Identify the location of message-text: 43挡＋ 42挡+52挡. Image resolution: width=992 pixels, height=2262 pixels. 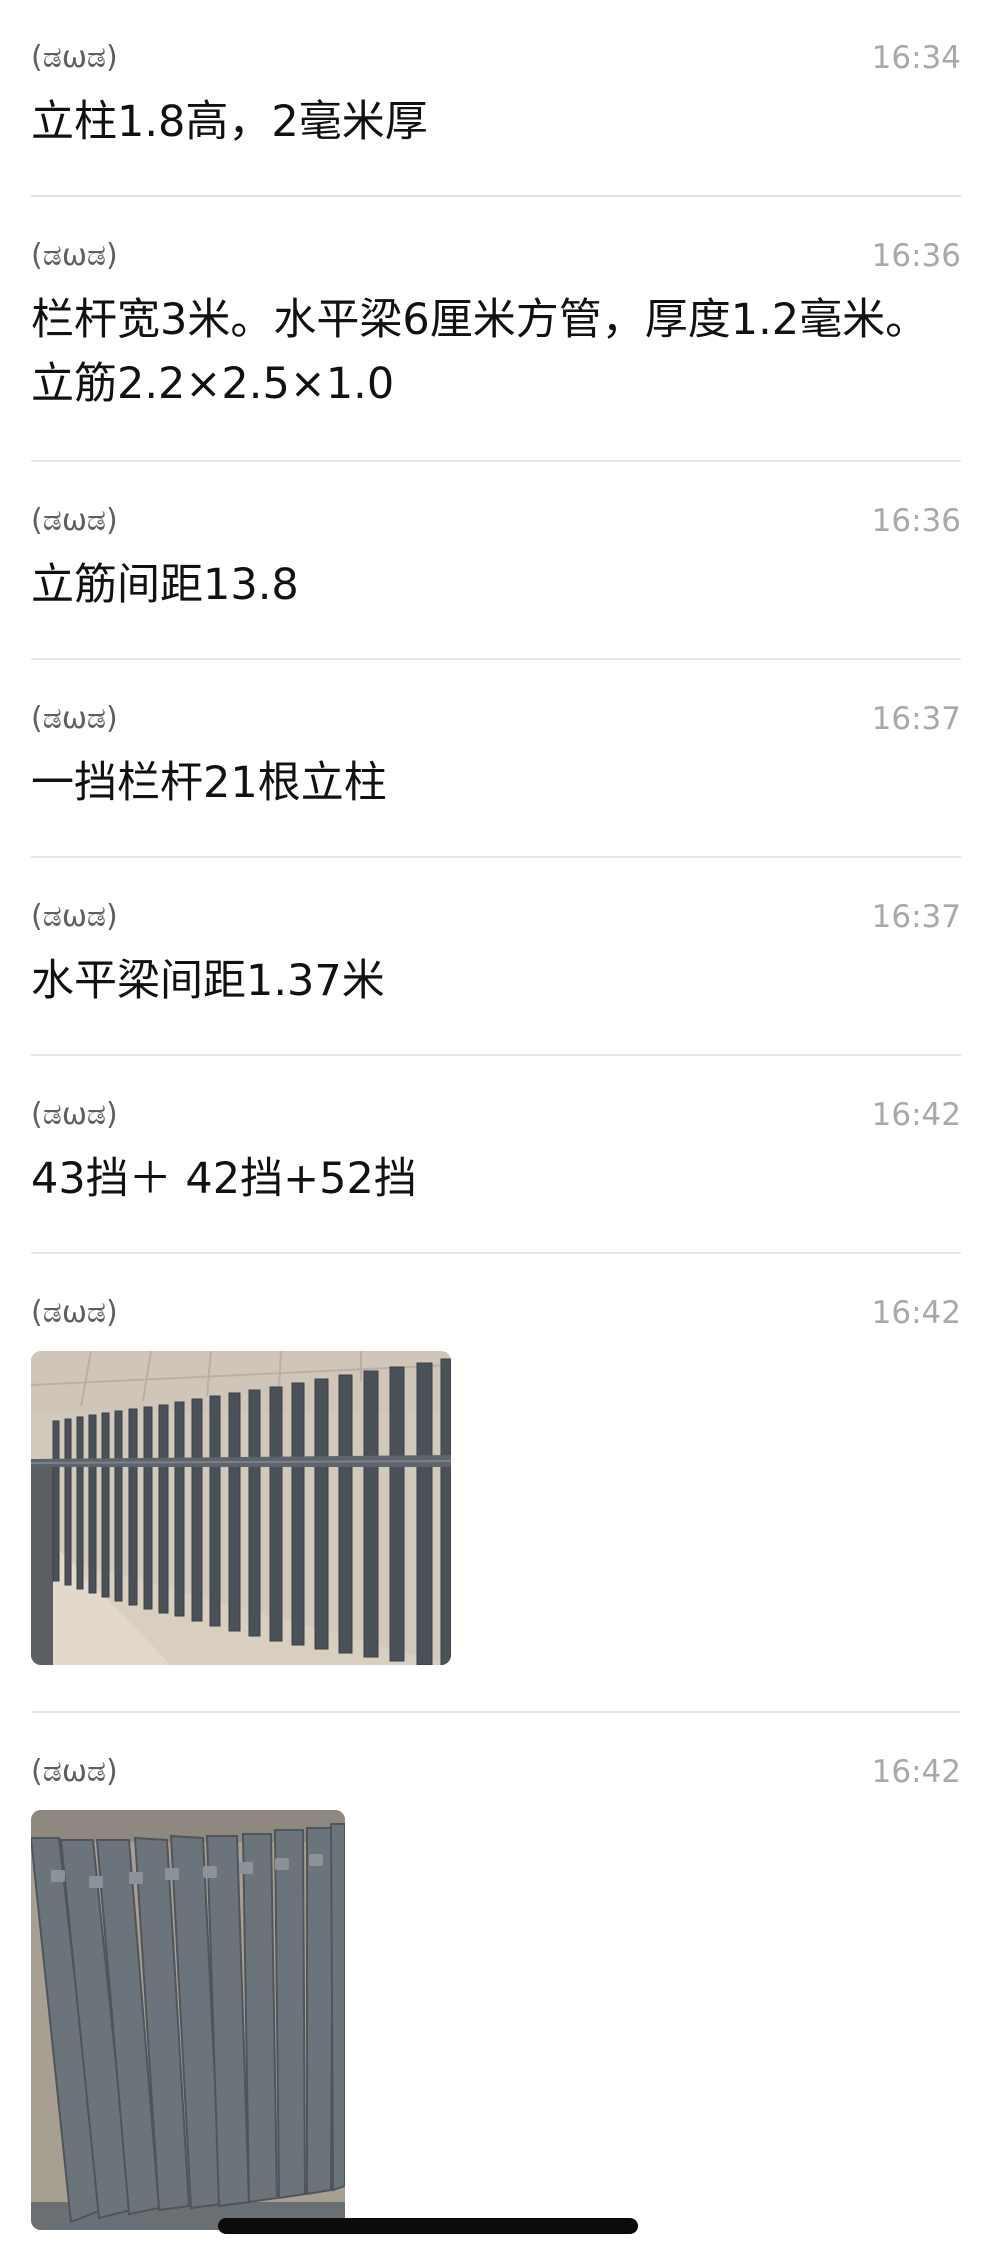
(224, 1179).